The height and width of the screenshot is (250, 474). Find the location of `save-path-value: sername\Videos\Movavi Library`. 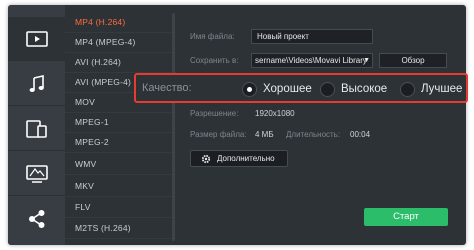

save-path-value: sername\Videos\Movavi Library is located at coordinates (311, 60).